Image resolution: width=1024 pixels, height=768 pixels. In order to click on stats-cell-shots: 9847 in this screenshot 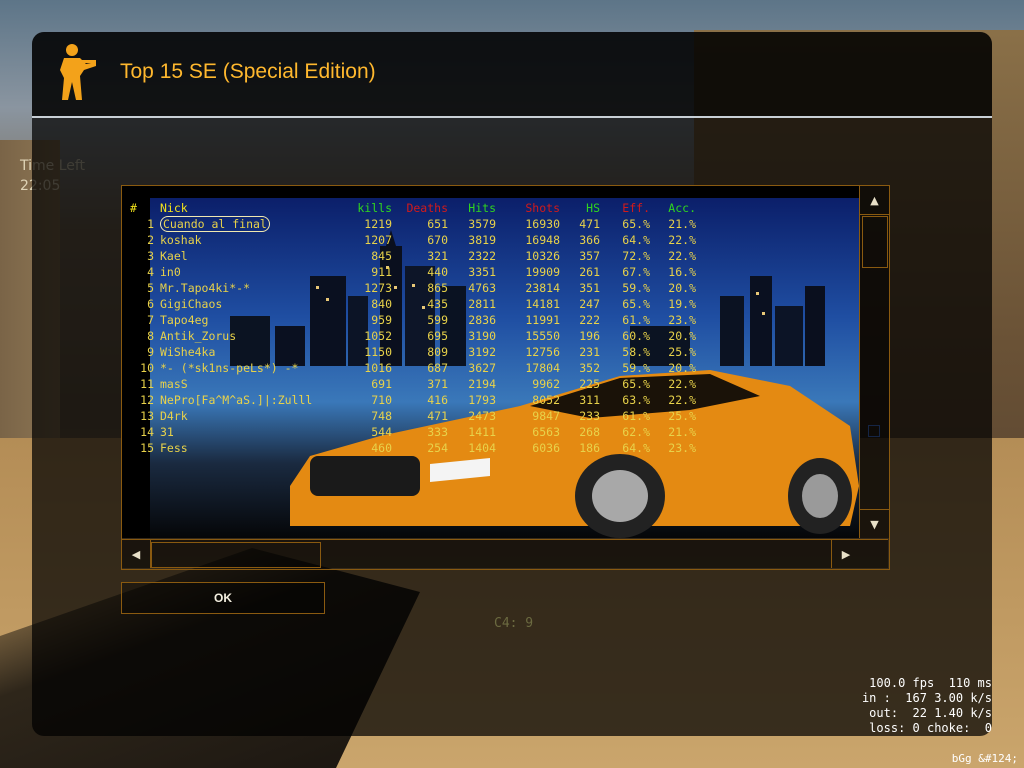, I will do `click(546, 416)`.